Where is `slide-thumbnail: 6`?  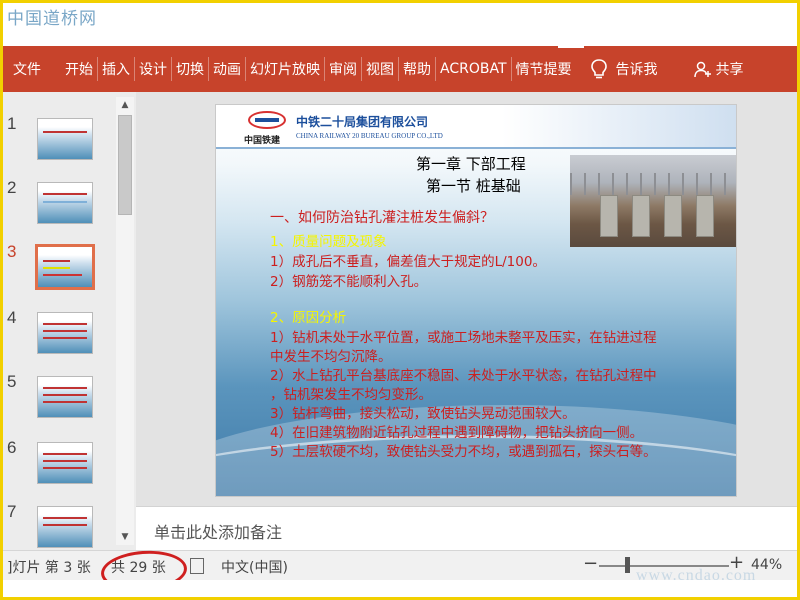 slide-thumbnail: 6 is located at coordinates (60, 466).